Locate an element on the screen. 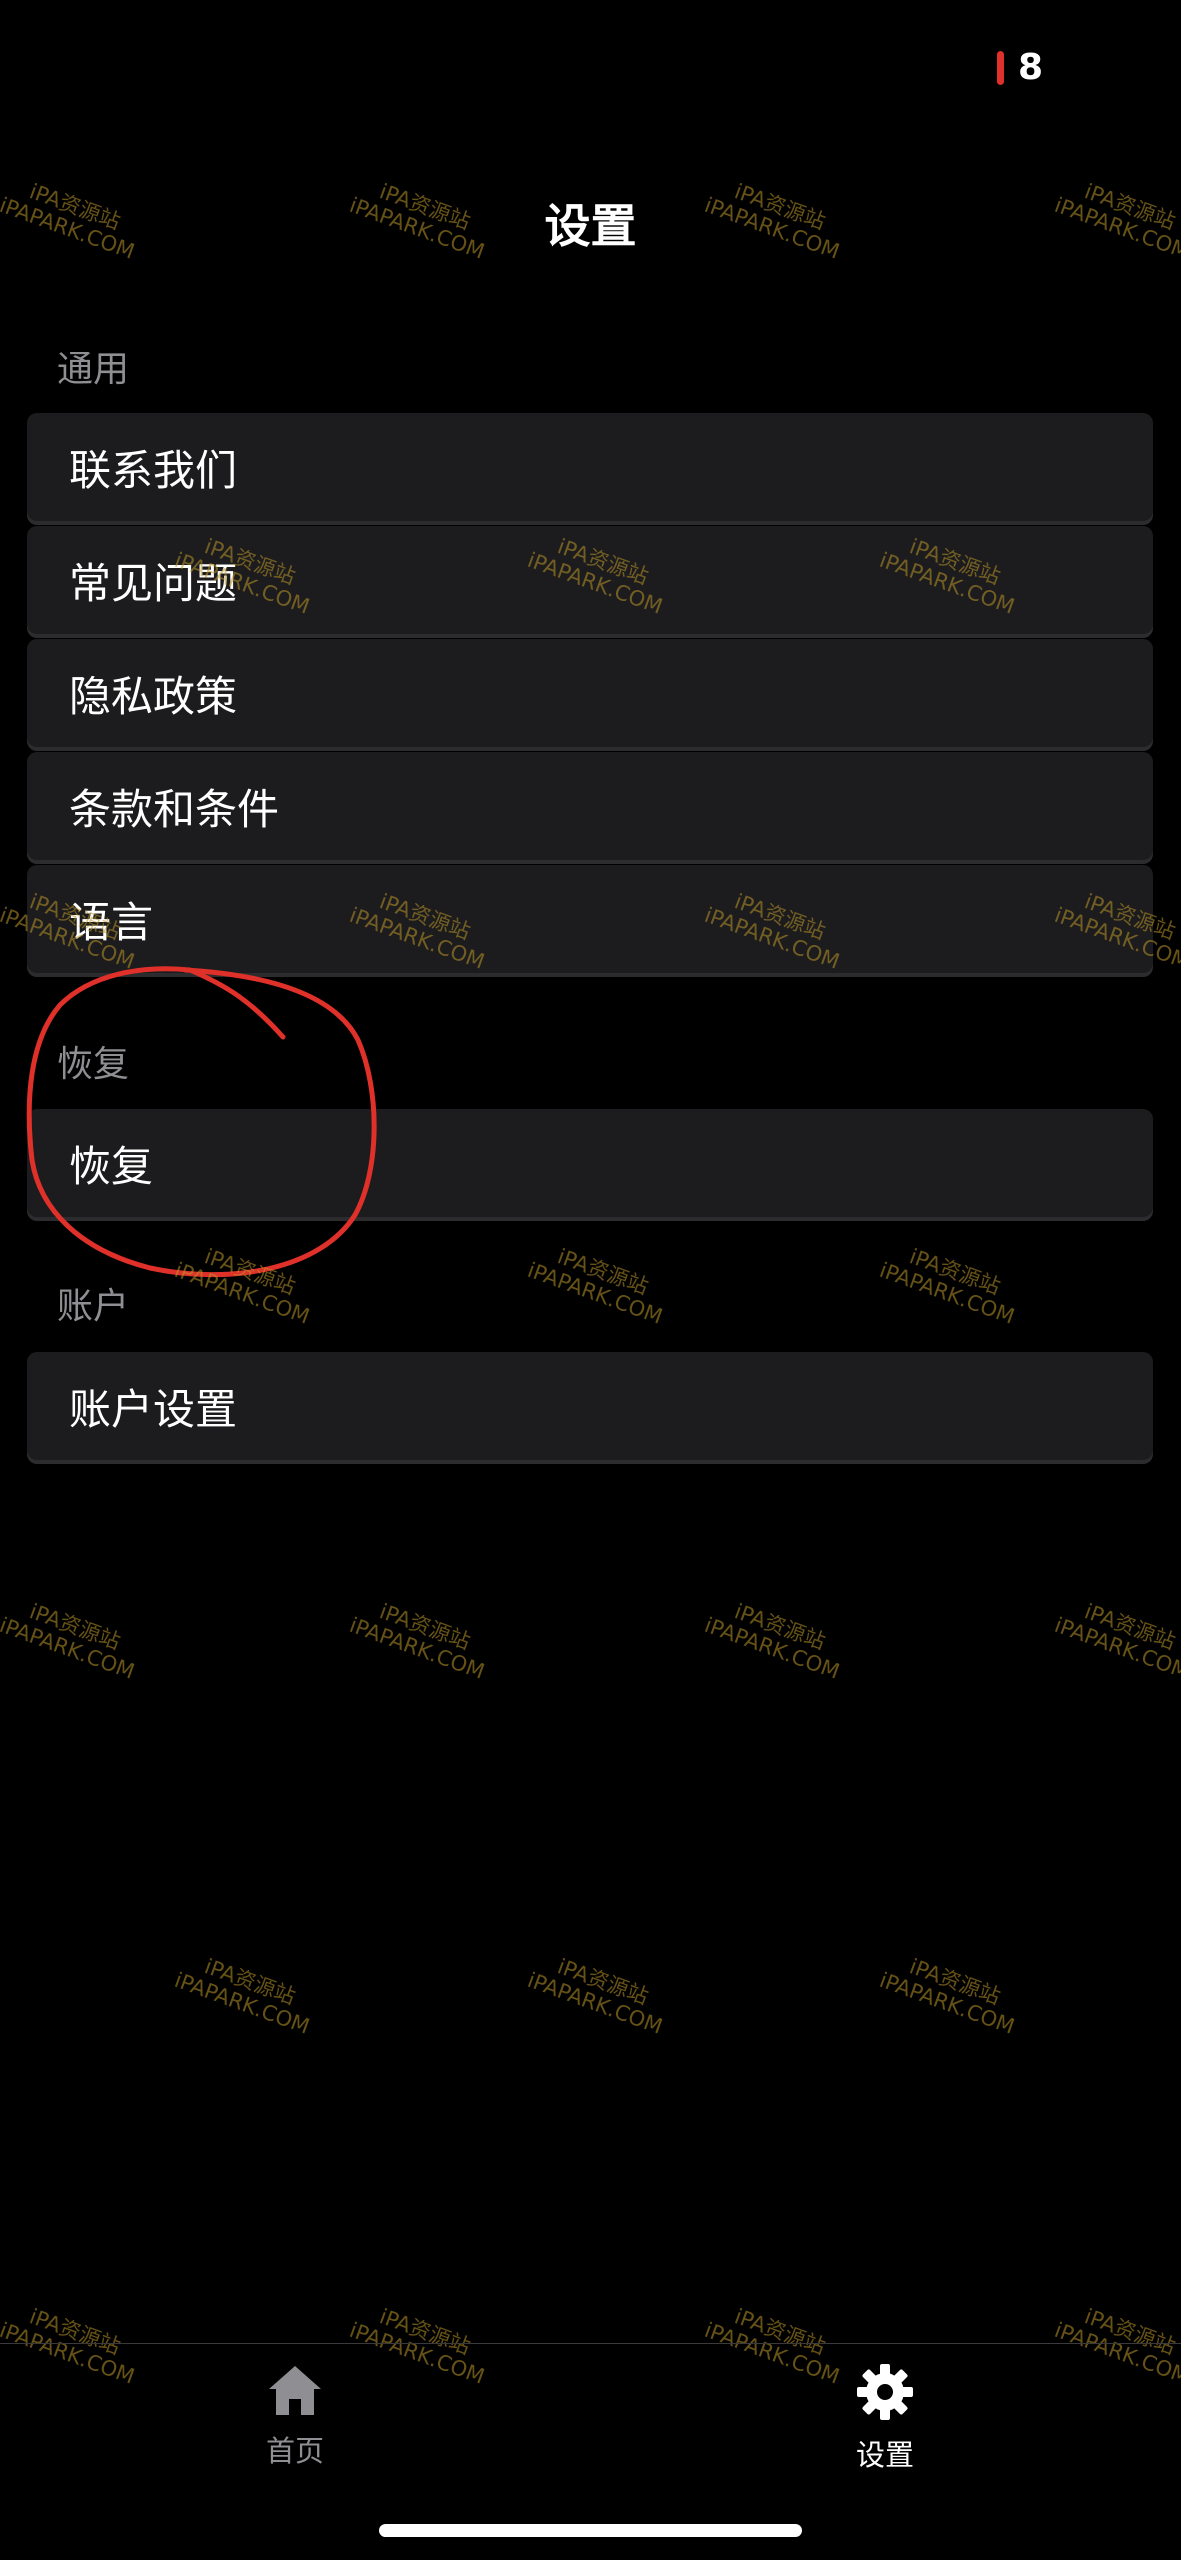  annotation-circle is located at coordinates (201, 1122).